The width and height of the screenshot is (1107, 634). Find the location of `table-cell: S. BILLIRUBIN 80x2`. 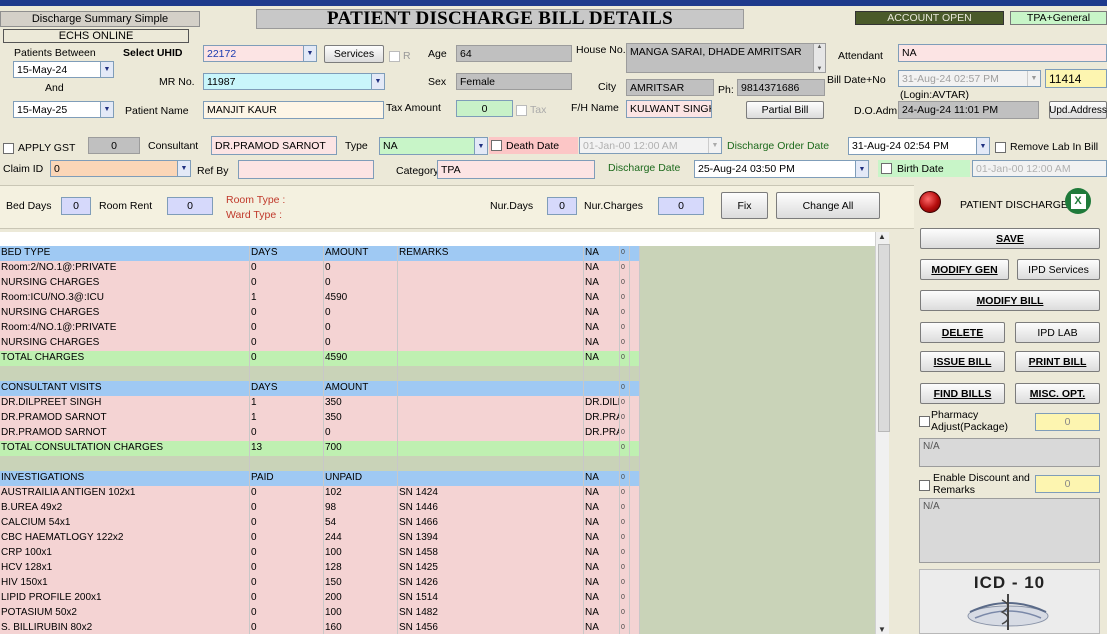

table-cell: S. BILLIRUBIN 80x2 is located at coordinates (125, 627).